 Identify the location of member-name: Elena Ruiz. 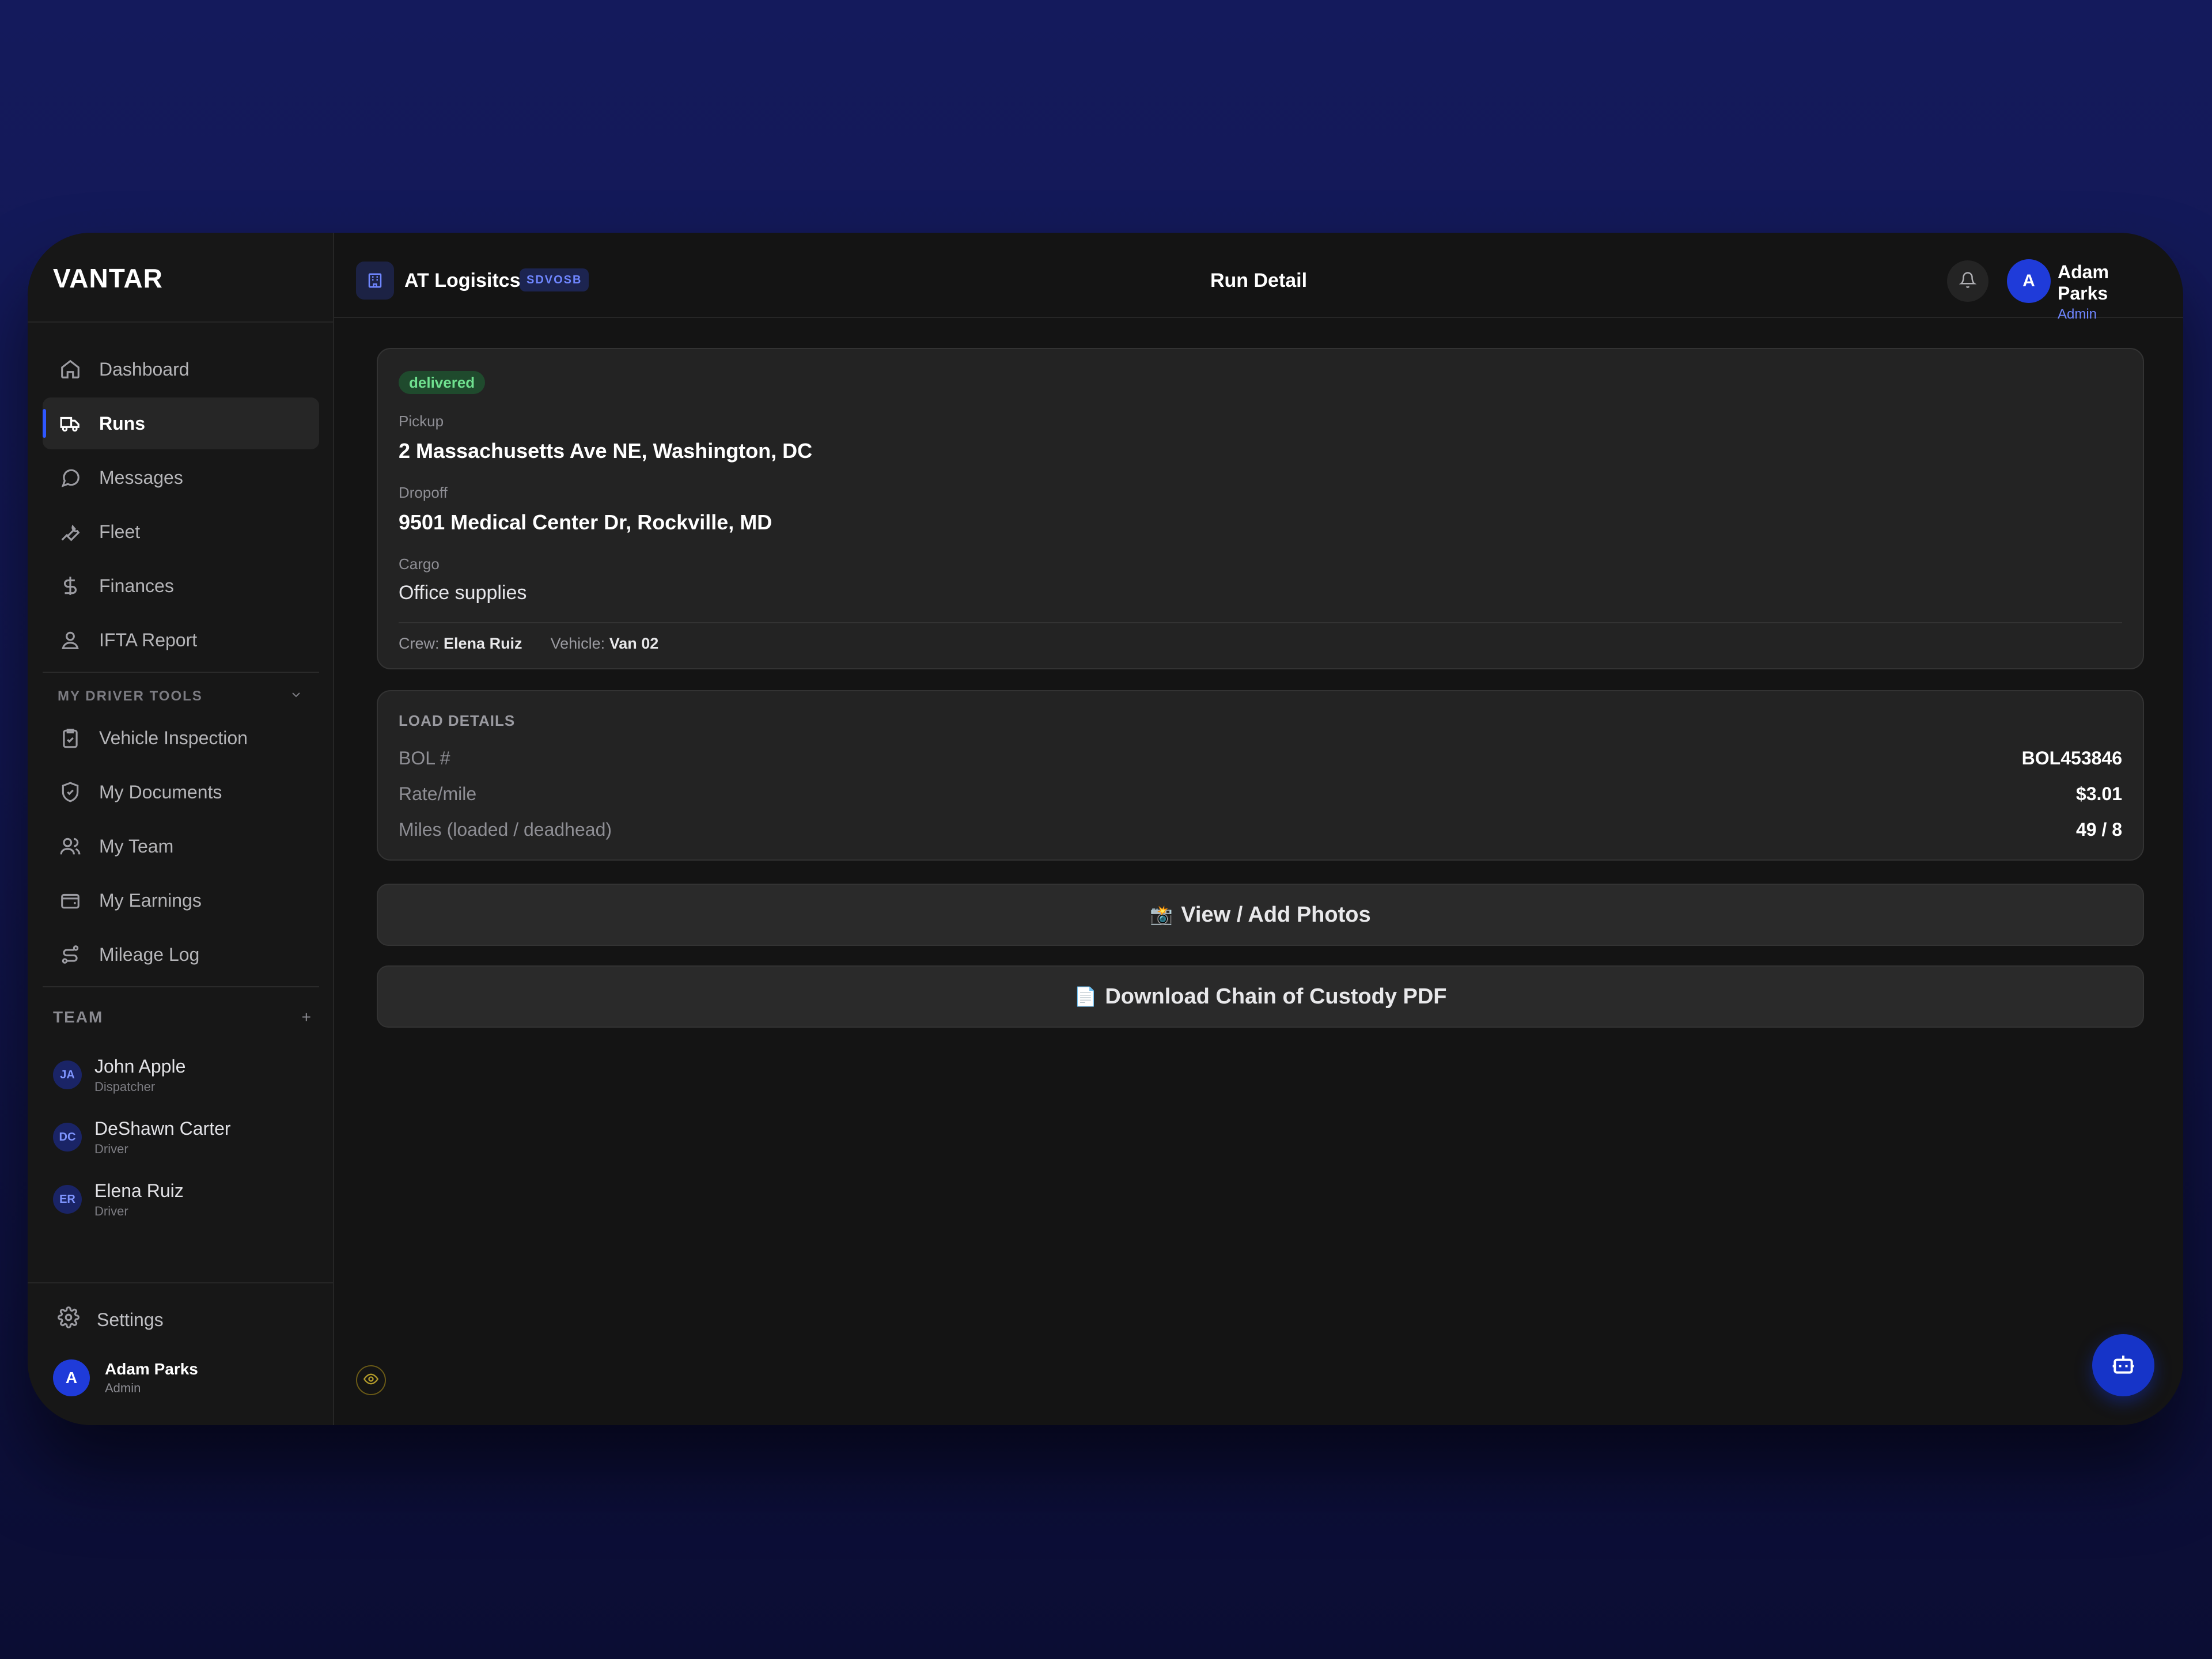
(139, 1190).